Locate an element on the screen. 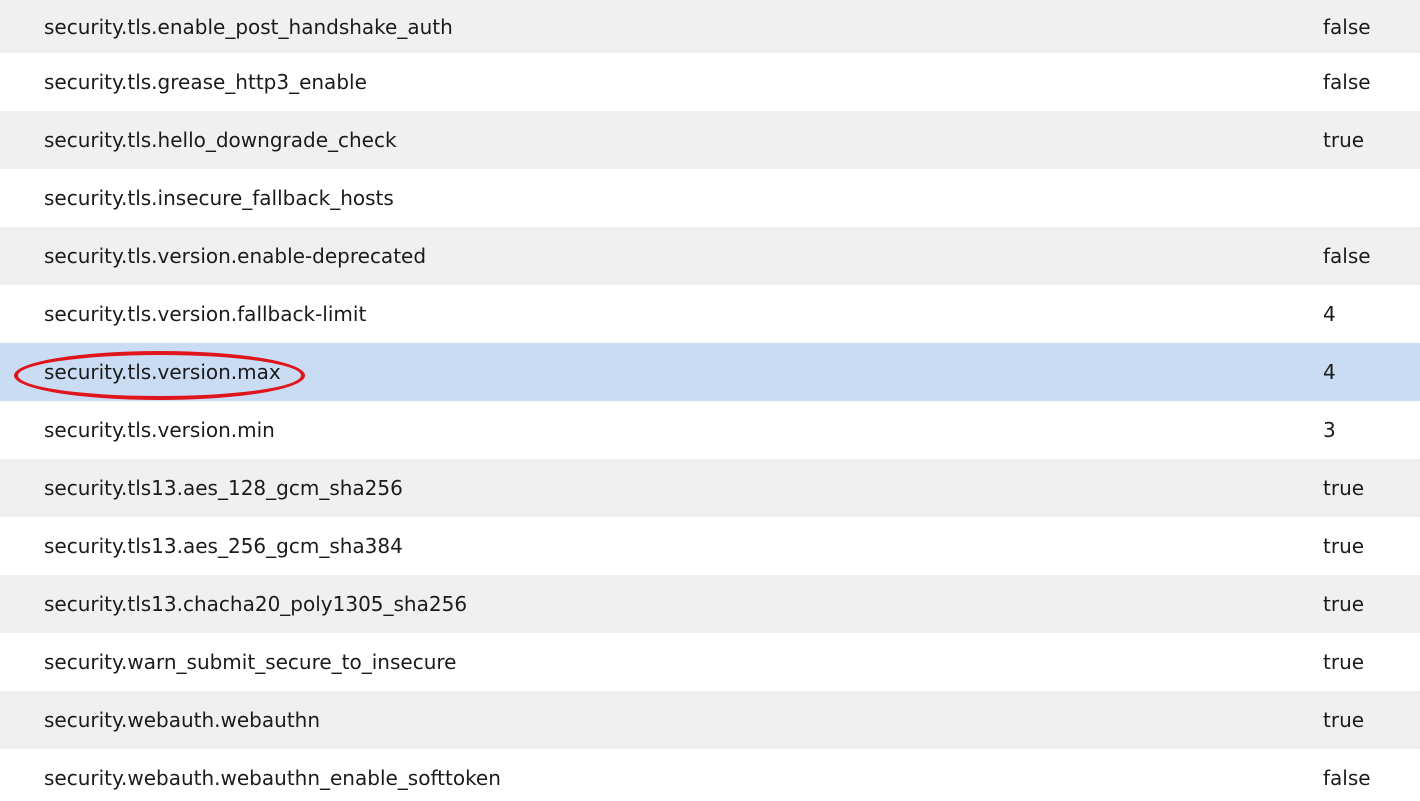 The image size is (1420, 801). pref-name: security.tls13.aes_256_gcm_sha384 is located at coordinates (223, 546).